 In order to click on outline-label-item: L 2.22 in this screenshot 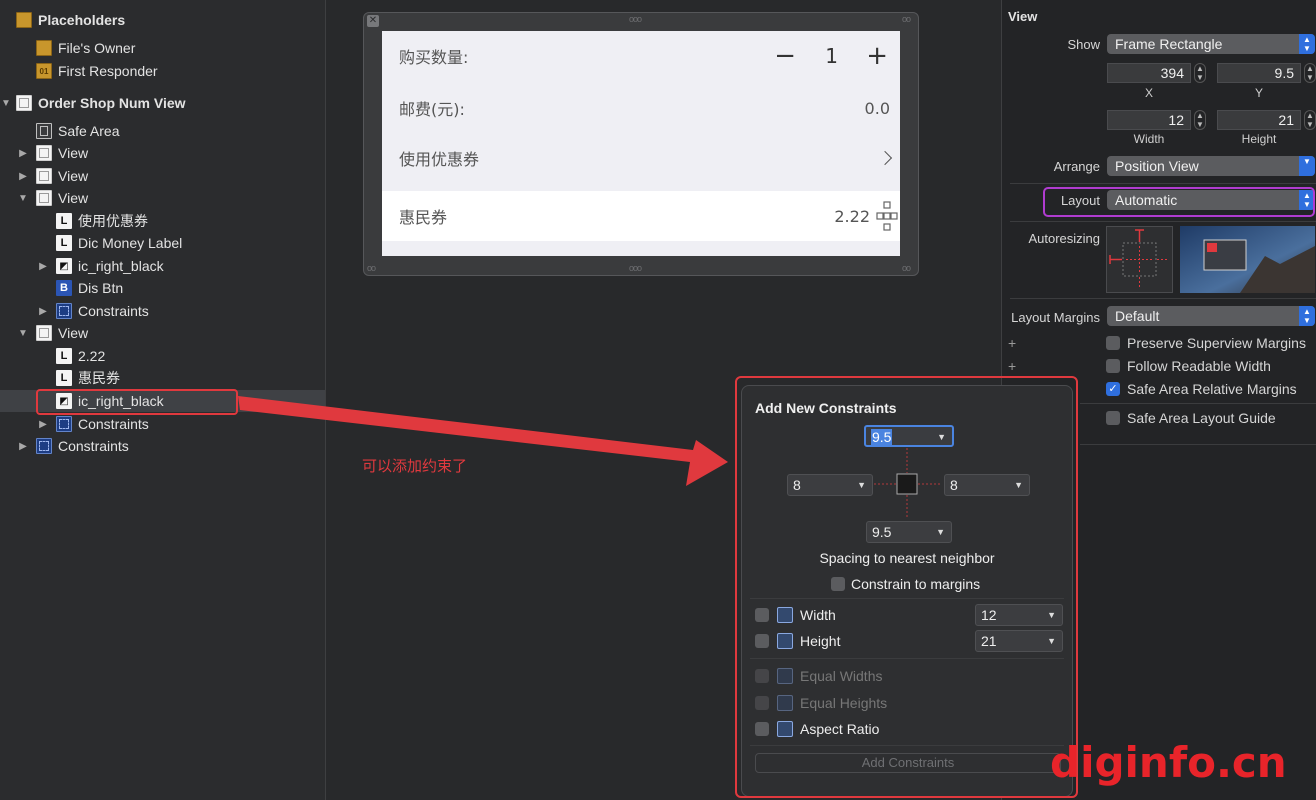, I will do `click(162, 356)`.